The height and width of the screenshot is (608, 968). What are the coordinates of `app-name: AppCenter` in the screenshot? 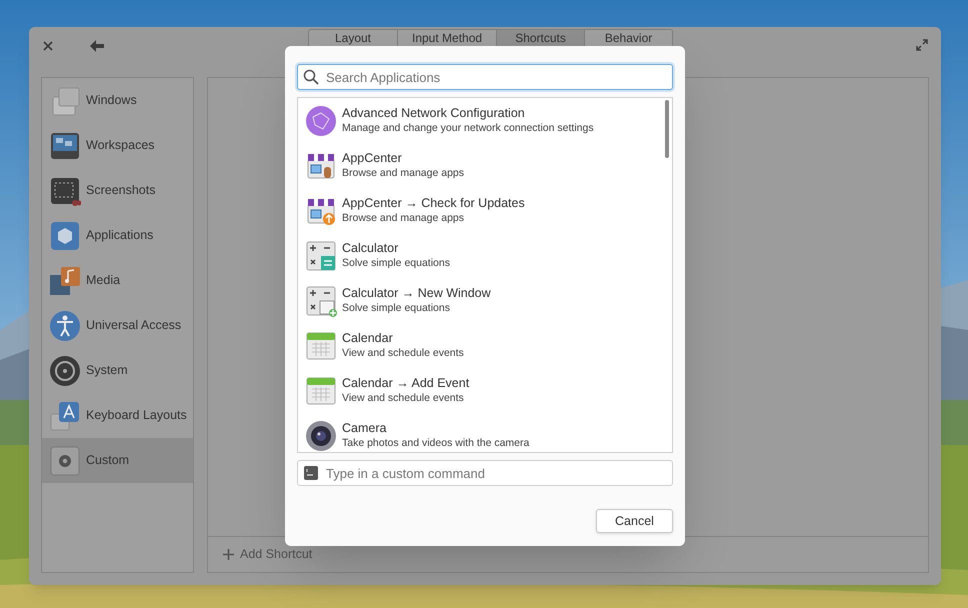 It's located at (372, 158).